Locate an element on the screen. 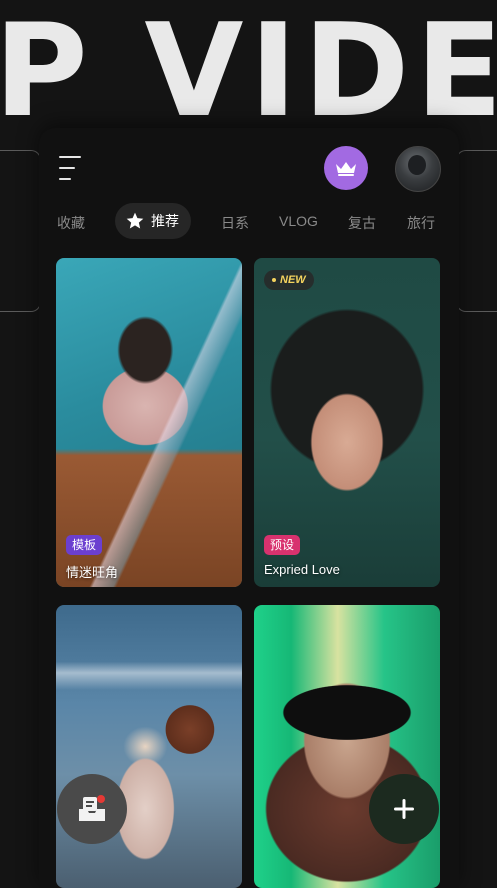  menu-button is located at coordinates (73, 168).